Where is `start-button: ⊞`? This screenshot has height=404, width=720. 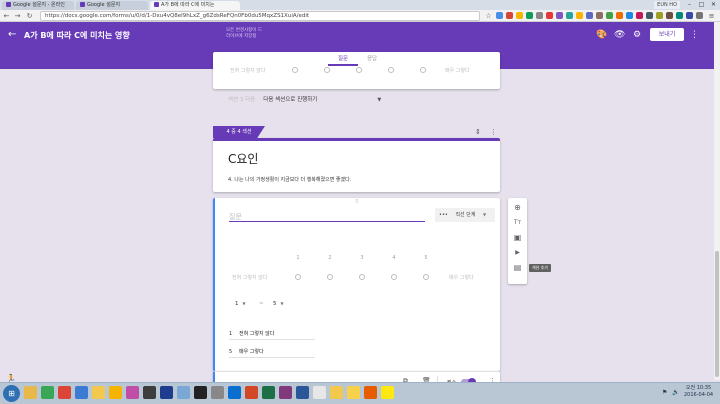
start-button: ⊞ is located at coordinates (11, 393).